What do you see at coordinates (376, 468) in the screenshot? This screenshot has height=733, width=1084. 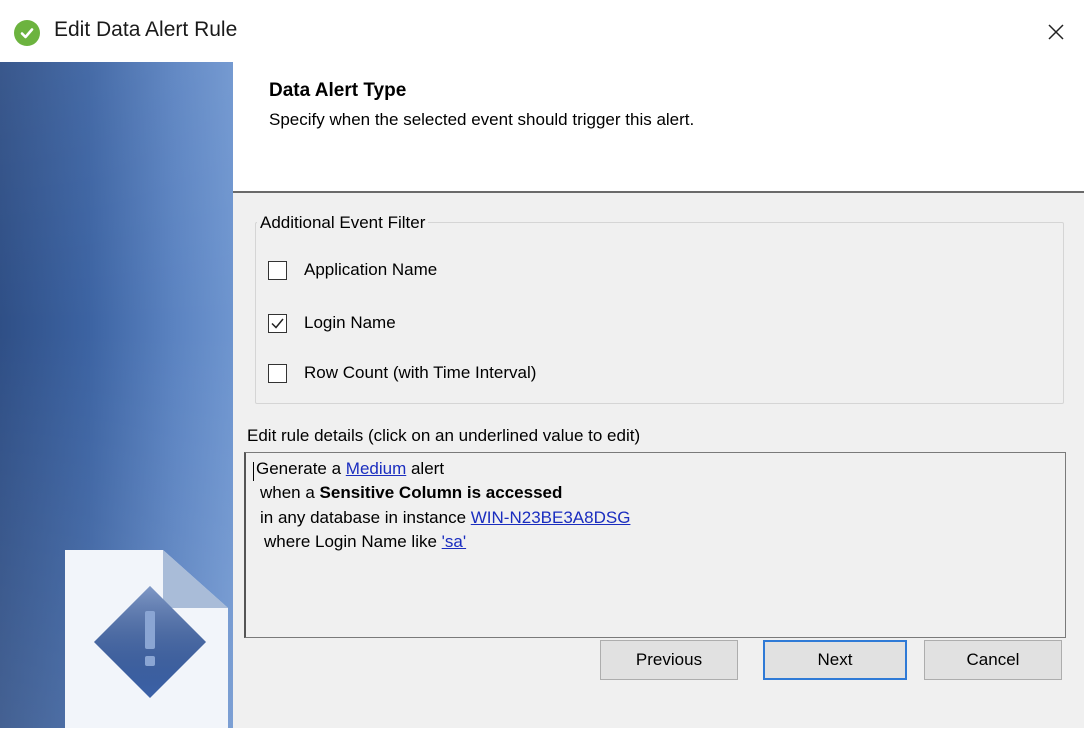 I see `severity-link: Medium` at bounding box center [376, 468].